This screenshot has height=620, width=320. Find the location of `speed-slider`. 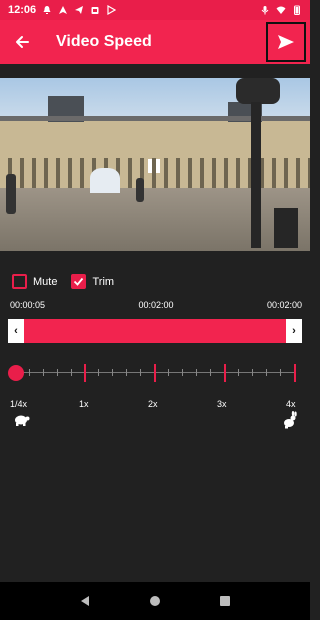

speed-slider is located at coordinates (155, 373).